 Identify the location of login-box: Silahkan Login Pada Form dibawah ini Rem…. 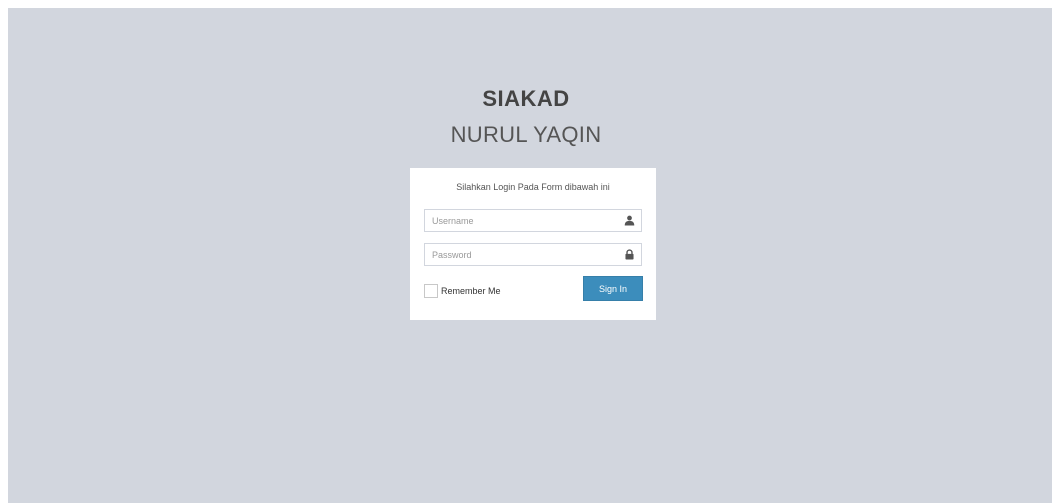
(533, 244).